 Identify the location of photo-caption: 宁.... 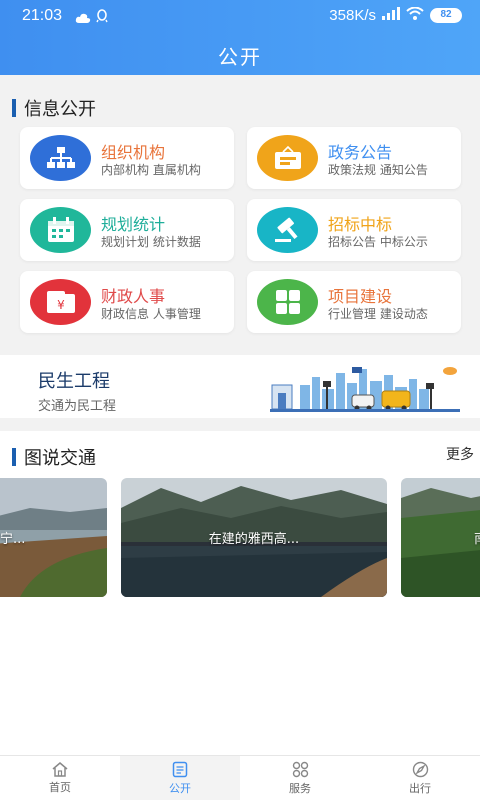
(13, 539).